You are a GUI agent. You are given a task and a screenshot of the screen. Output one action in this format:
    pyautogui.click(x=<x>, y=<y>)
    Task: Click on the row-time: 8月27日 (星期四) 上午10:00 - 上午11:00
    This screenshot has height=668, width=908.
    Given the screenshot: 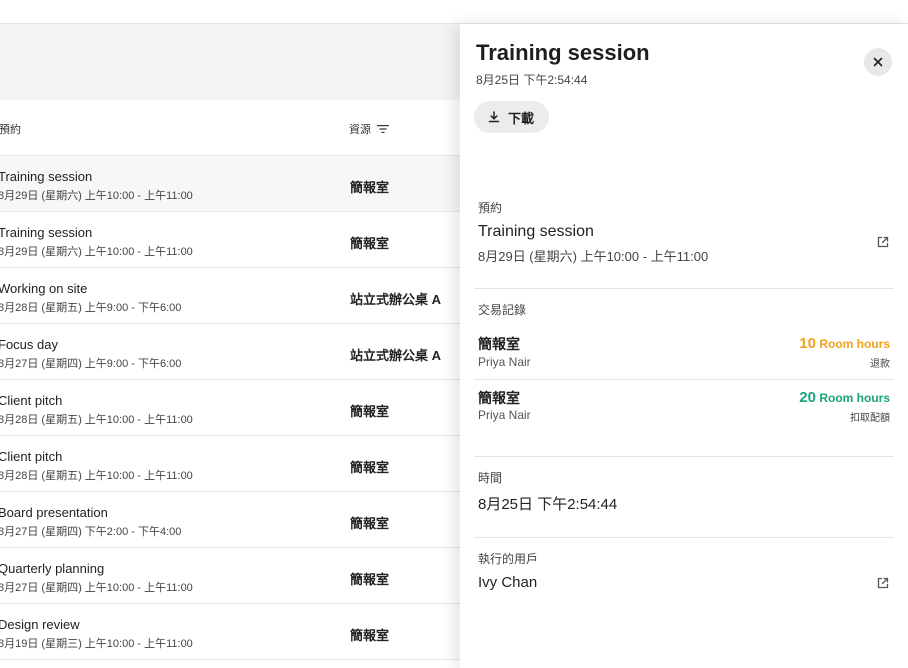 What is the action you would take?
    pyautogui.click(x=96, y=588)
    